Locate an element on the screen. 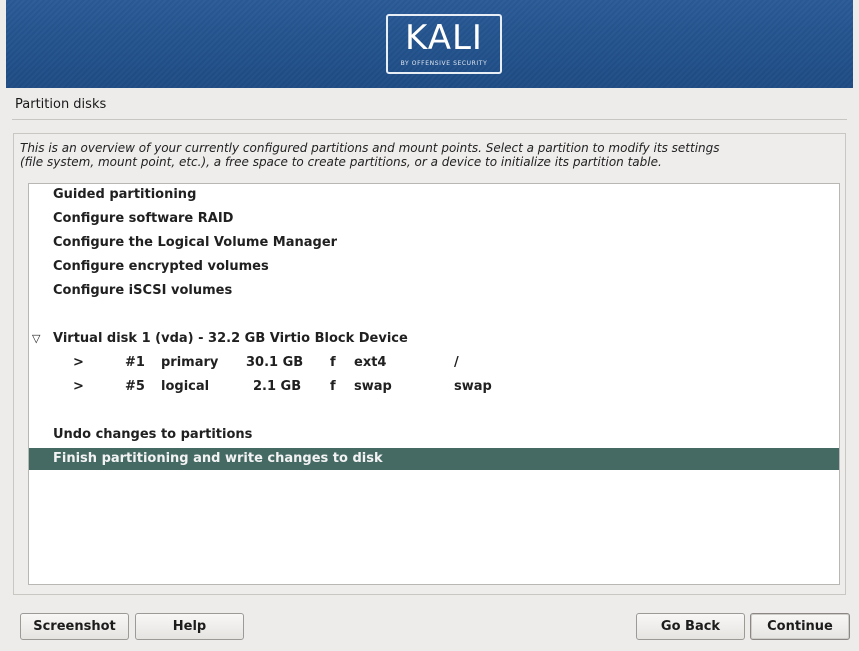  option-software-raid: Configure software RAID is located at coordinates (434, 219).